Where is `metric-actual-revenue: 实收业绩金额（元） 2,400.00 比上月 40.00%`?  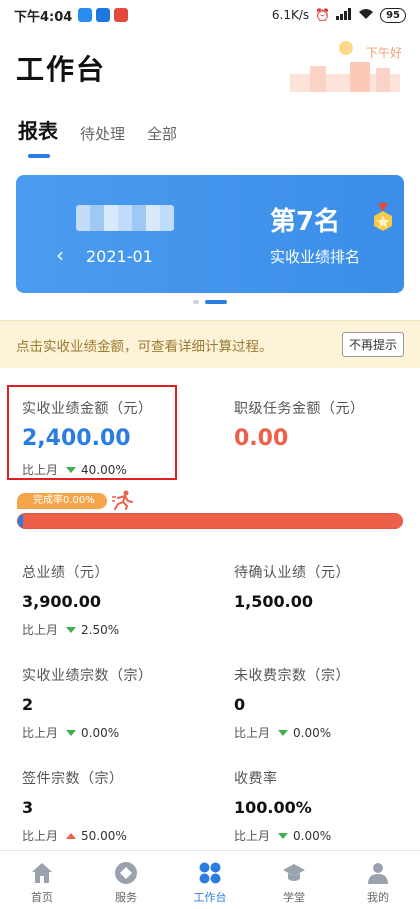 metric-actual-revenue: 实收业绩金额（元） 2,400.00 比上月 40.00% is located at coordinates (87, 438).